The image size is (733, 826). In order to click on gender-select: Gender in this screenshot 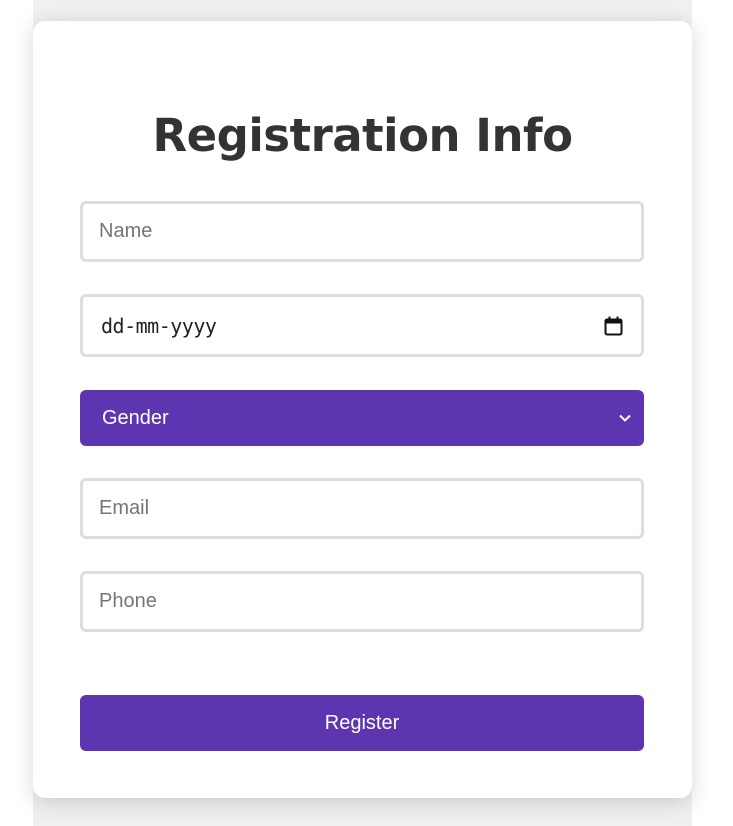, I will do `click(362, 418)`.